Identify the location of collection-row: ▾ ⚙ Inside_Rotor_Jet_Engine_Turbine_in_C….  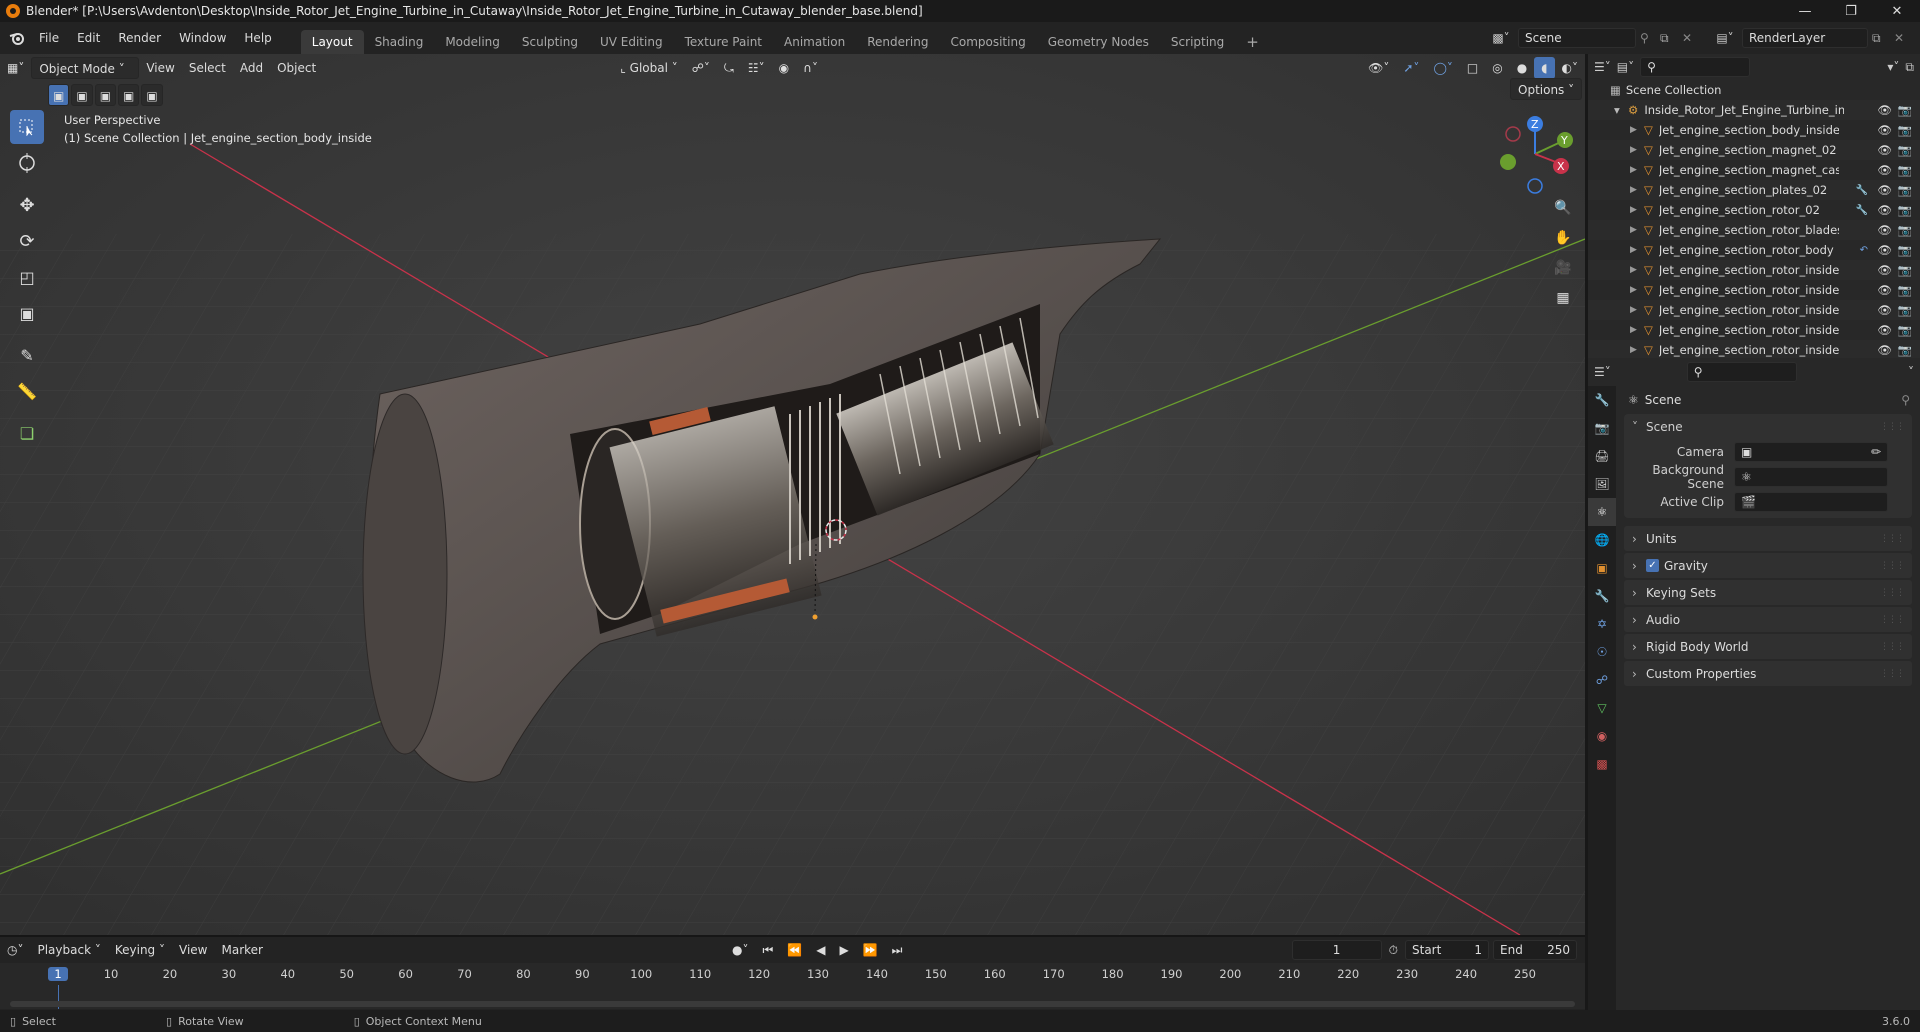
(1754, 110).